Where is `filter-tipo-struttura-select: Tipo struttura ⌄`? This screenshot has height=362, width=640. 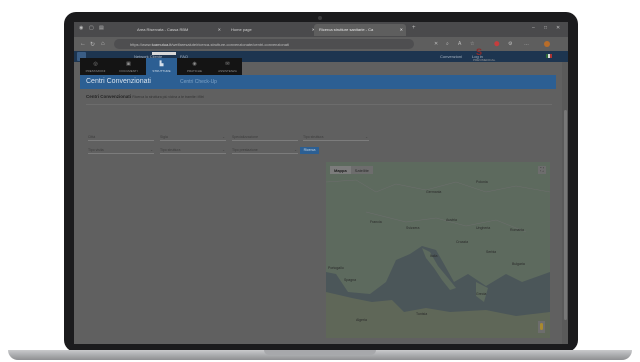 filter-tipo-struttura-select: Tipo struttura ⌄ is located at coordinates (336, 137).